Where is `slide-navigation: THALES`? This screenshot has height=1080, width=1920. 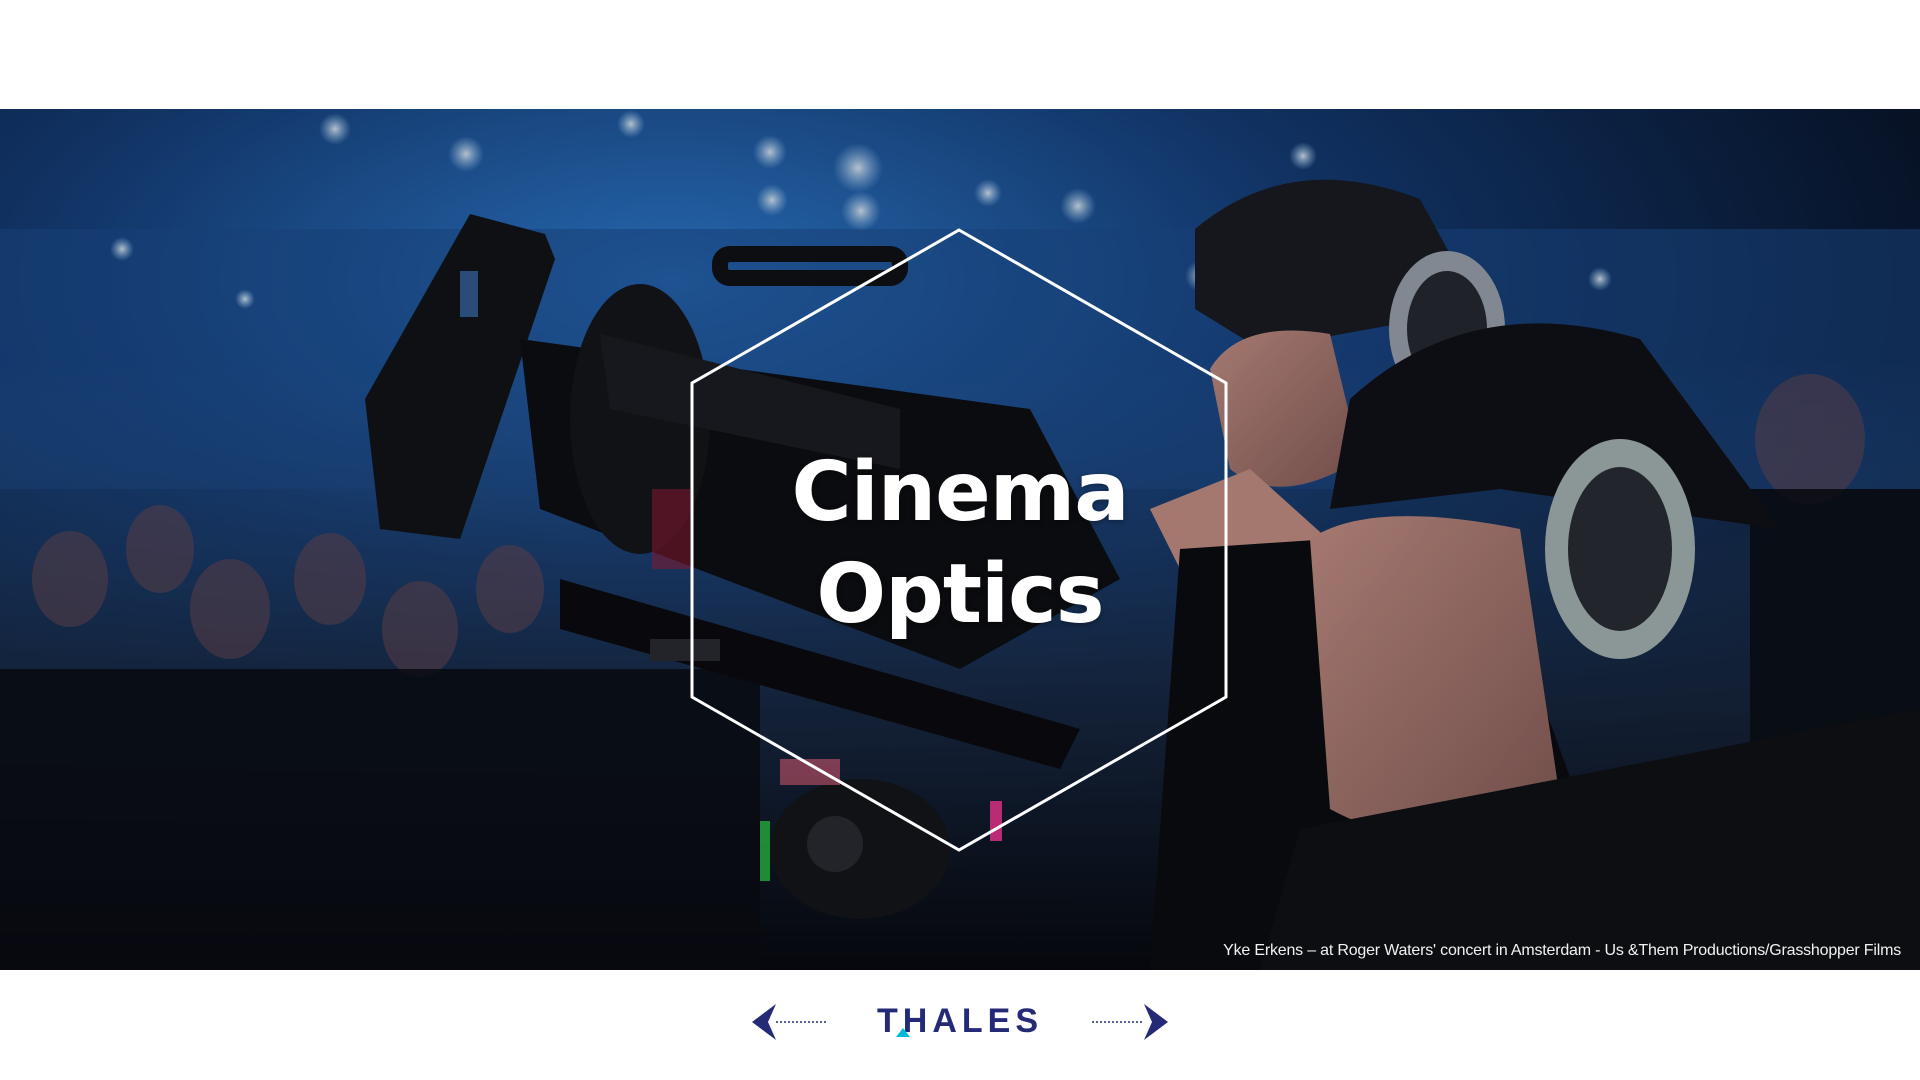 slide-navigation: THALES is located at coordinates (960, 1022).